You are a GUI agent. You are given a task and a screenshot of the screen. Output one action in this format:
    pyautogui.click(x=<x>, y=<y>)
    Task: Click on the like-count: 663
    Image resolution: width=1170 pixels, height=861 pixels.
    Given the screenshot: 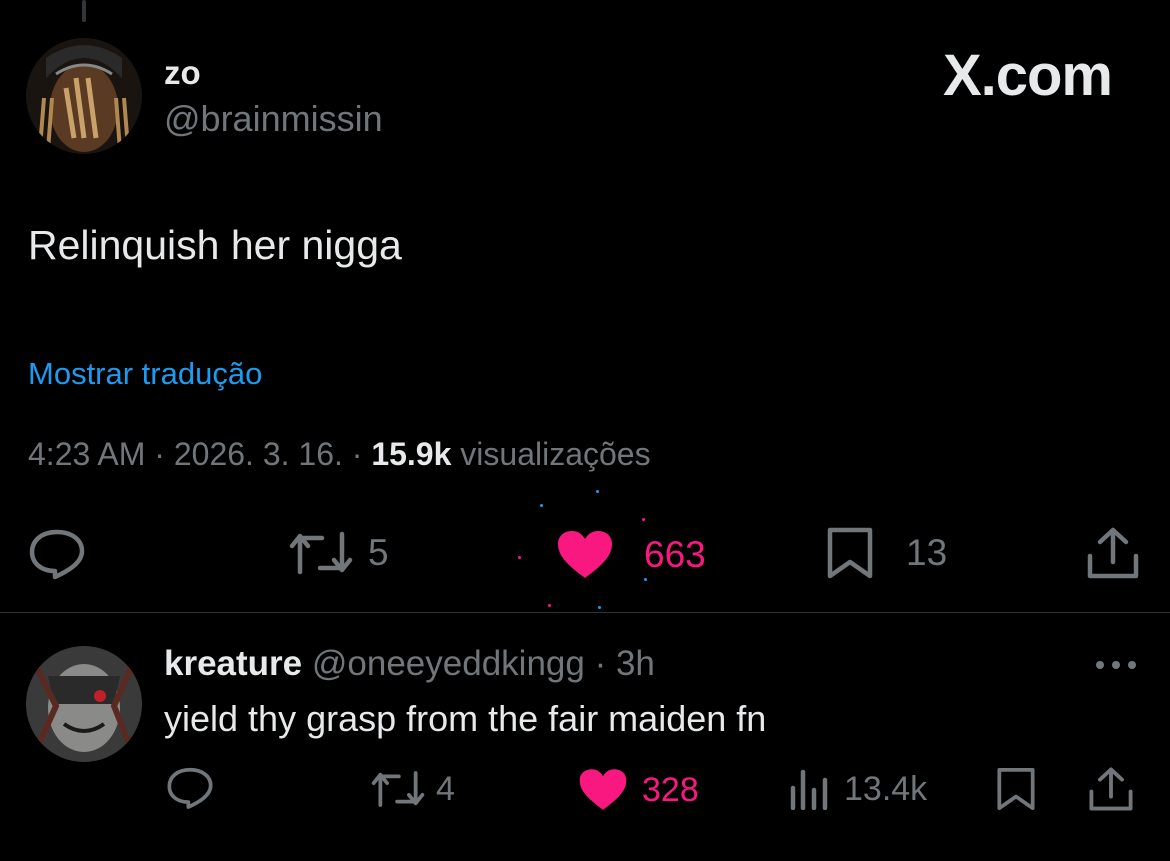 What is the action you would take?
    pyautogui.click(x=675, y=554)
    